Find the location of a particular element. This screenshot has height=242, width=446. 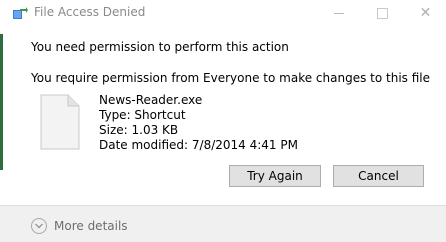

maximize-button is located at coordinates (382, 13).